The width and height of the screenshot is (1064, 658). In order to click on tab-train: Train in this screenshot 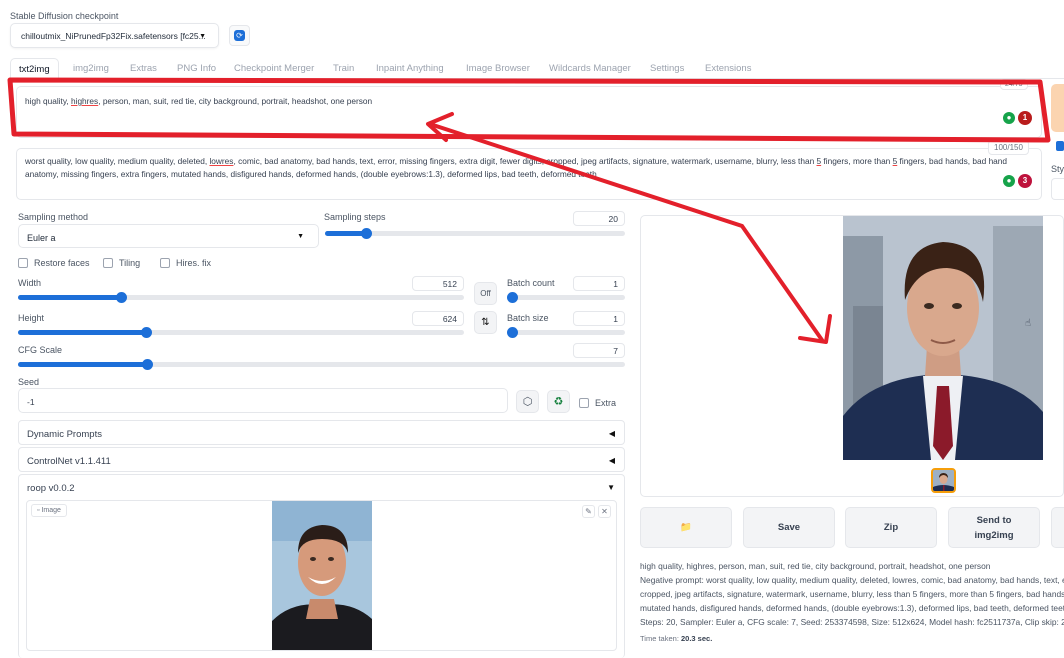, I will do `click(343, 68)`.